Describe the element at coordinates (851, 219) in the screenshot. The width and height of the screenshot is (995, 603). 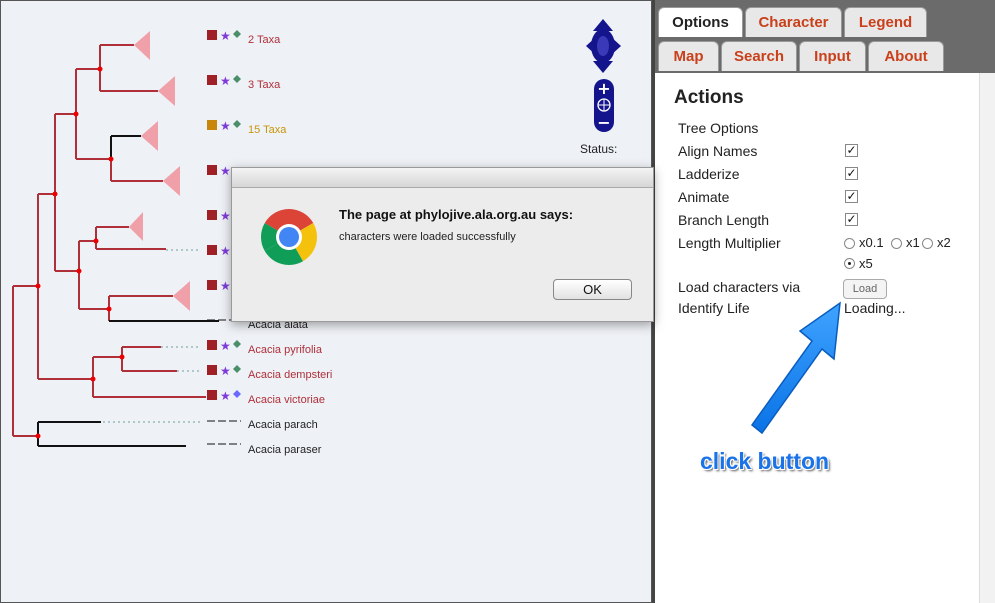
I see `branch-length-checkbox: ✓` at that location.